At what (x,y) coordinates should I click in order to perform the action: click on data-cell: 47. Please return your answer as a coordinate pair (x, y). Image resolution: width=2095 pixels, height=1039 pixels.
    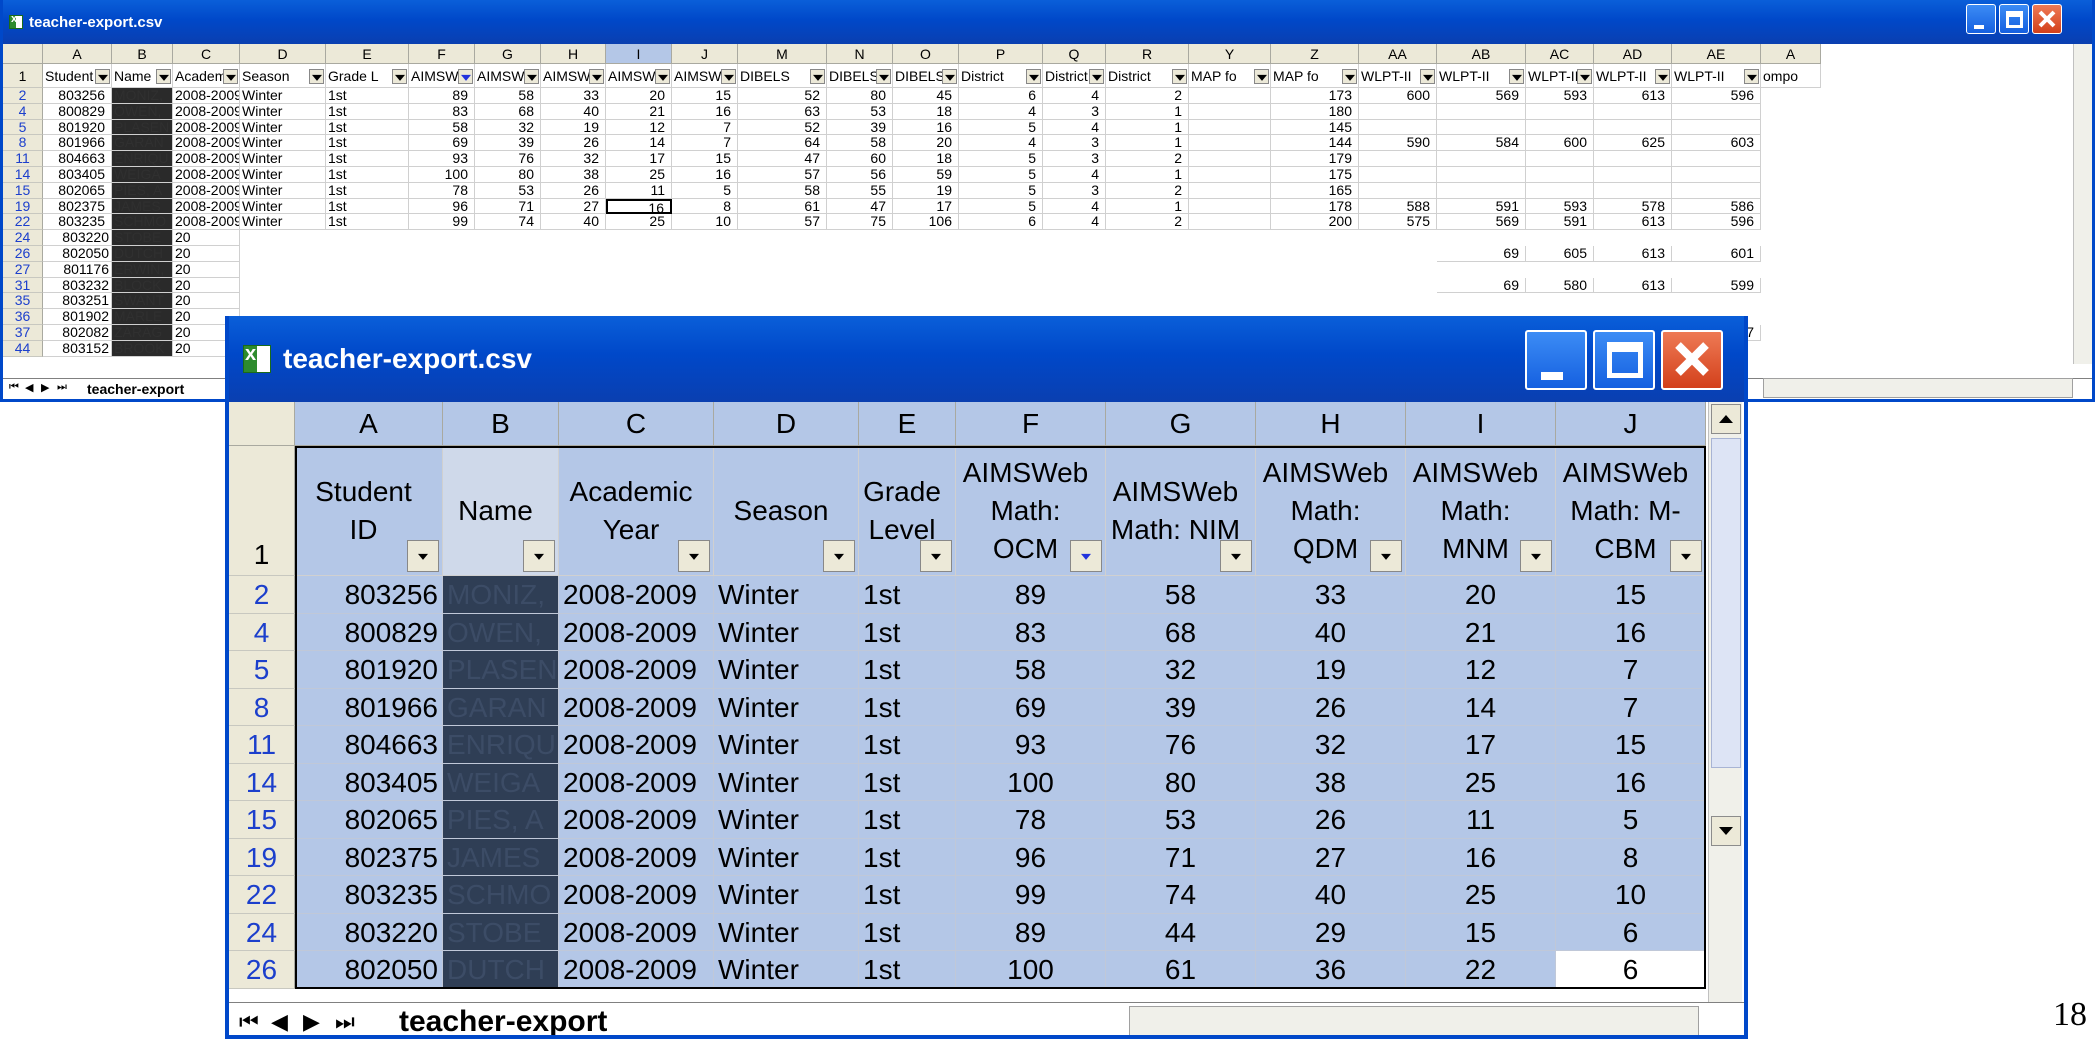
    Looking at the image, I should click on (782, 159).